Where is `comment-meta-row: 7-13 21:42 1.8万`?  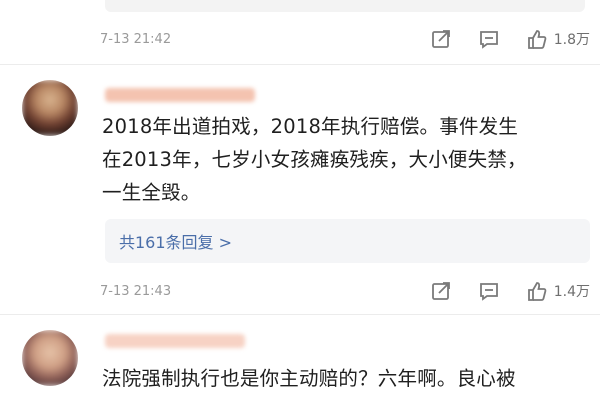
comment-meta-row: 7-13 21:42 1.8万 is located at coordinates (345, 39).